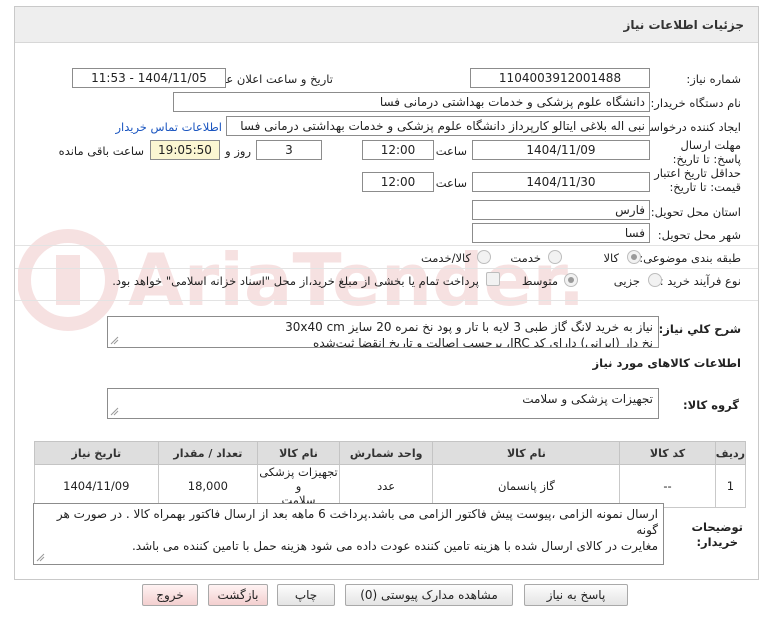  What do you see at coordinates (717, 542) in the screenshot?
I see `buyer-notes-label-line-2: خریدار:` at bounding box center [717, 542].